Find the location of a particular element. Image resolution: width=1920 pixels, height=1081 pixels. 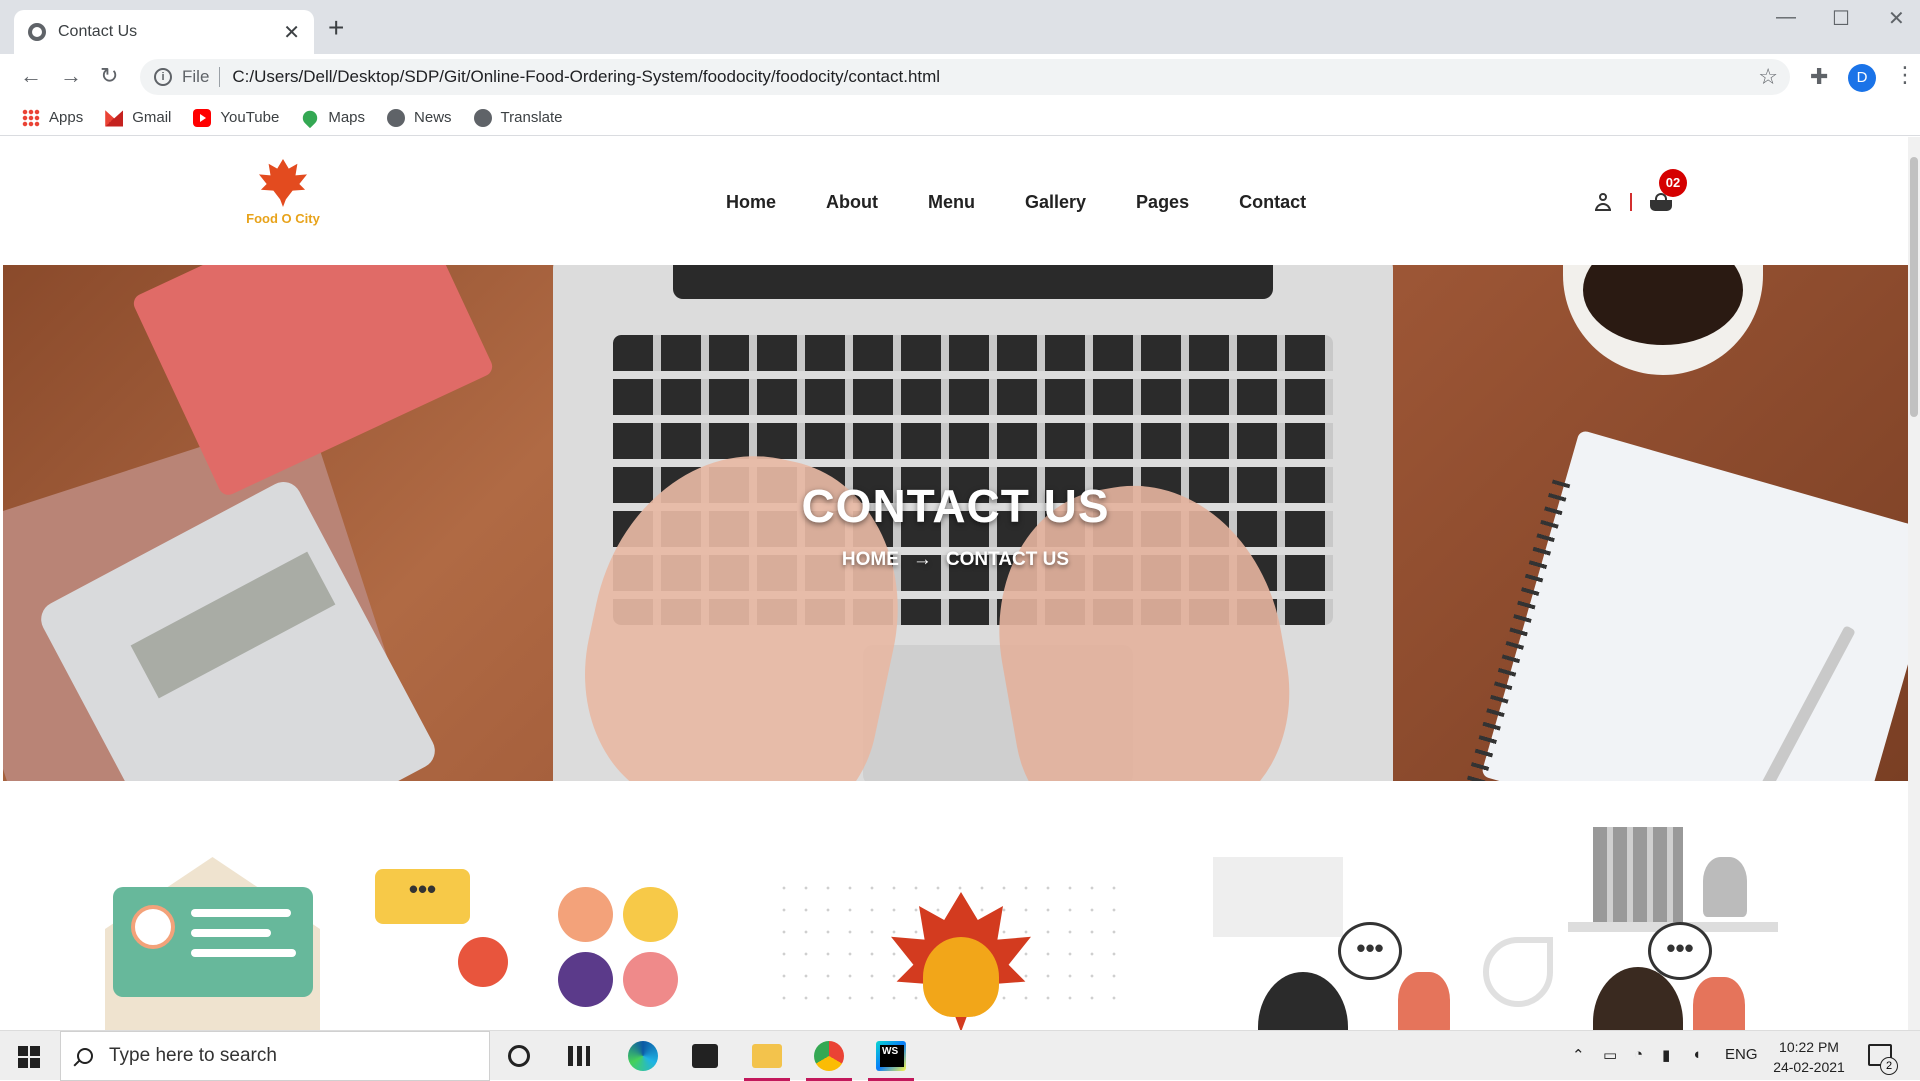

logo-illustration-center is located at coordinates (953, 923).